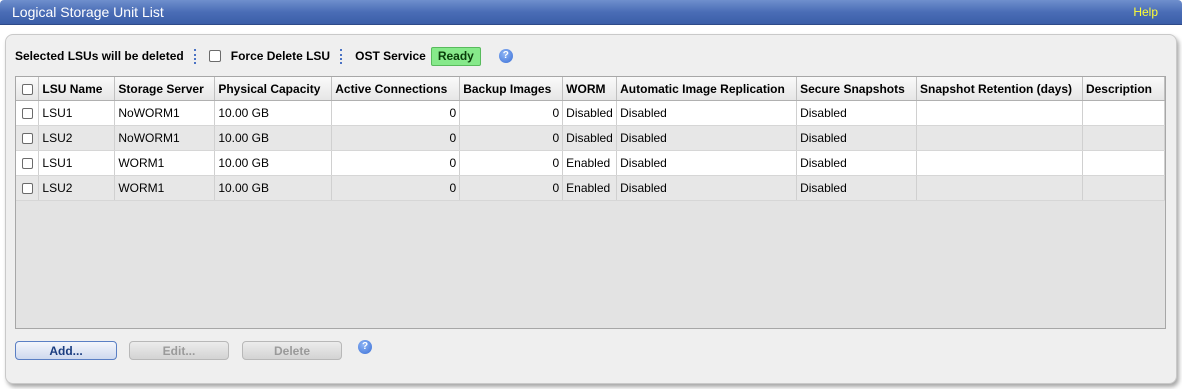 This screenshot has width=1182, height=389. What do you see at coordinates (280, 56) in the screenshot?
I see `force-delete-label: Force Delete LSU` at bounding box center [280, 56].